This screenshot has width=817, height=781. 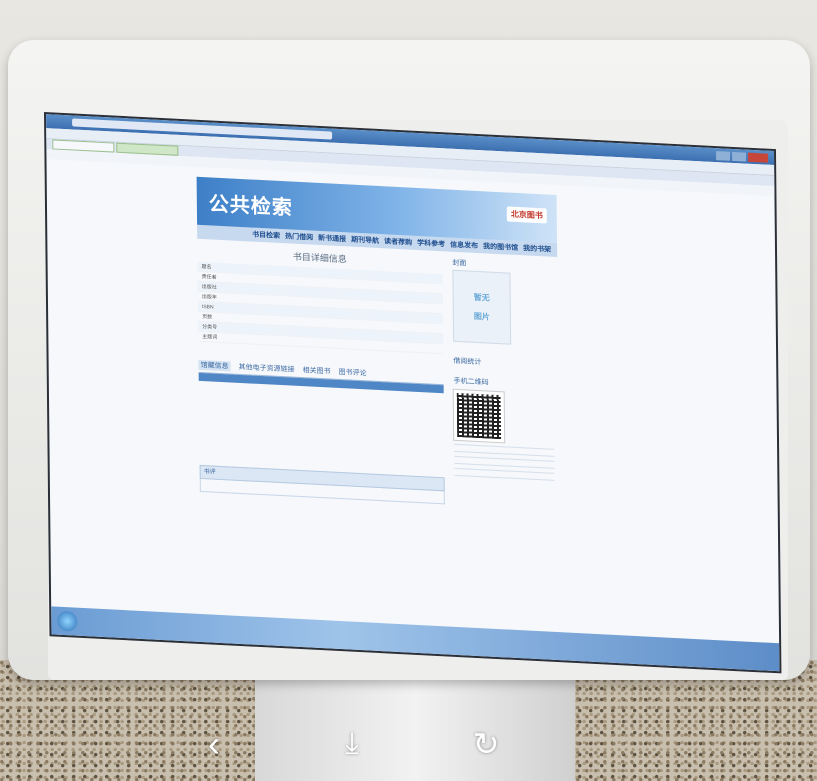 What do you see at coordinates (206, 267) in the screenshot?
I see `field-key: 题名` at bounding box center [206, 267].